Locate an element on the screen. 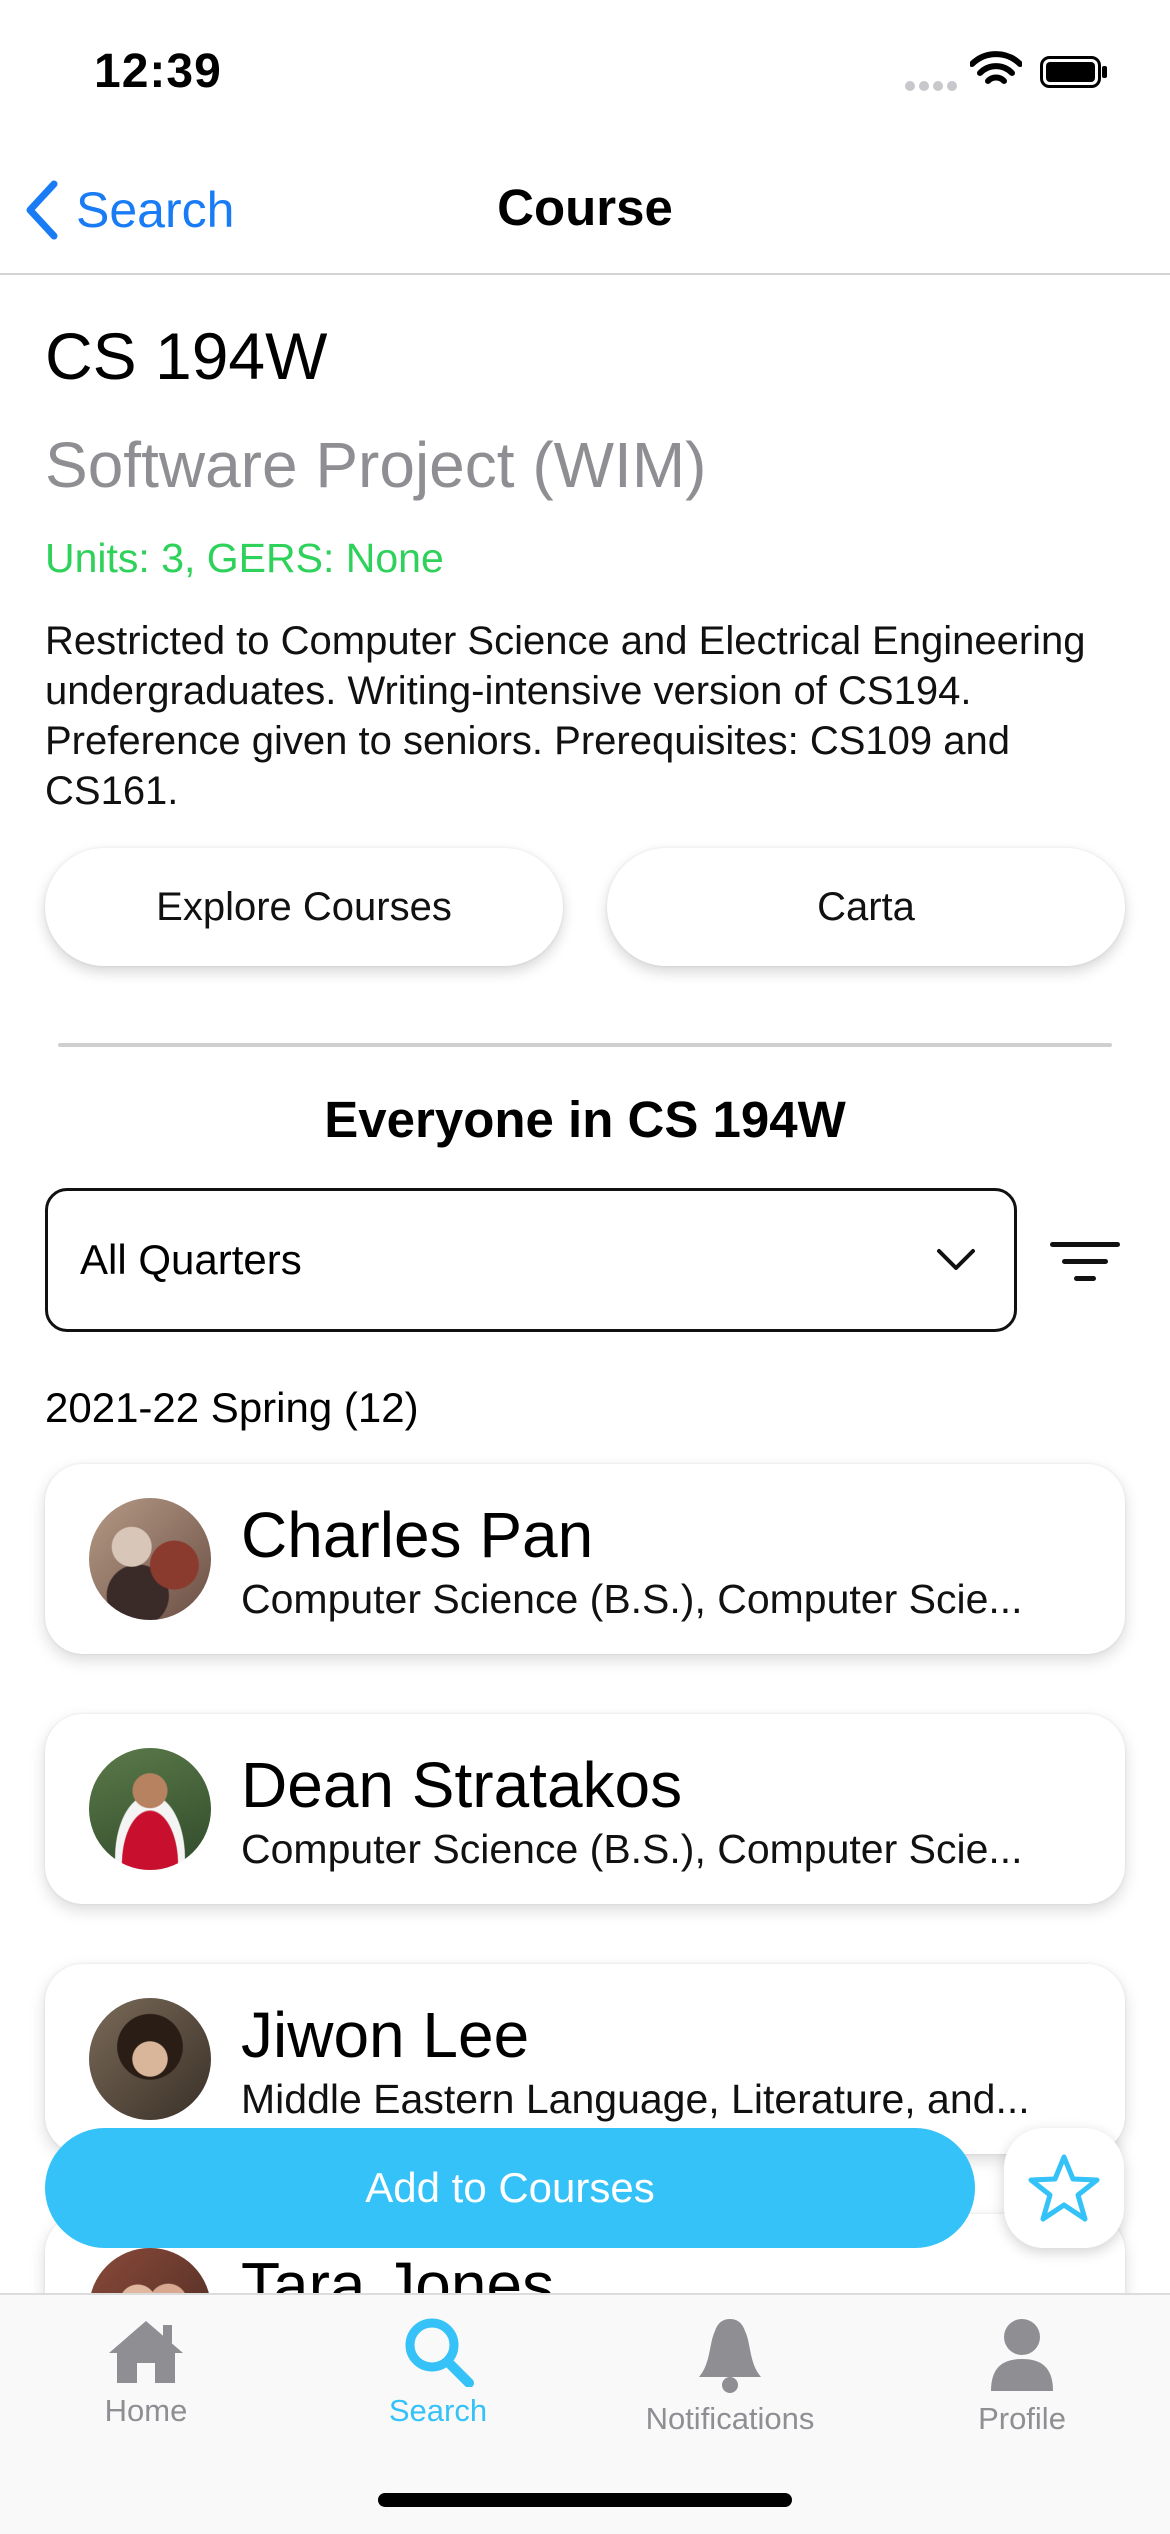 Image resolution: width=1170 pixels, height=2534 pixels. tab-home: Home is located at coordinates (146, 2372).